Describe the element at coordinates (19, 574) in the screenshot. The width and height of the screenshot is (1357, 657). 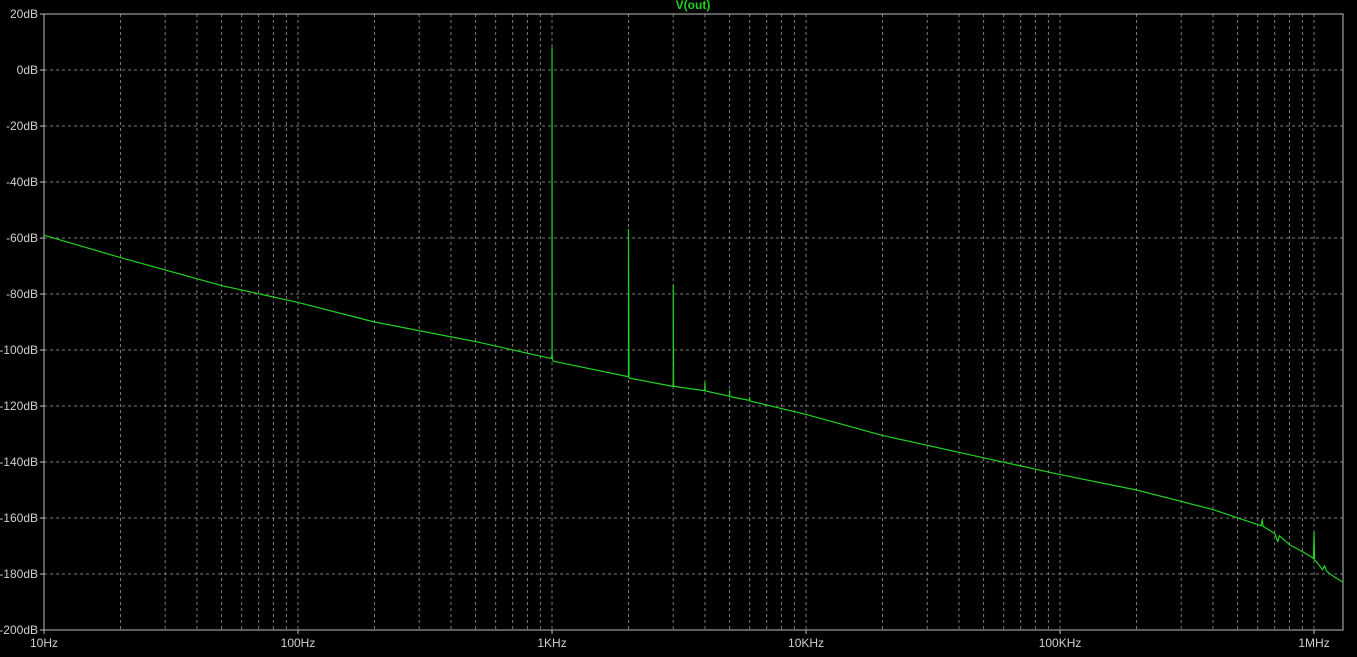
I see `y-tick-label: -180dB` at that location.